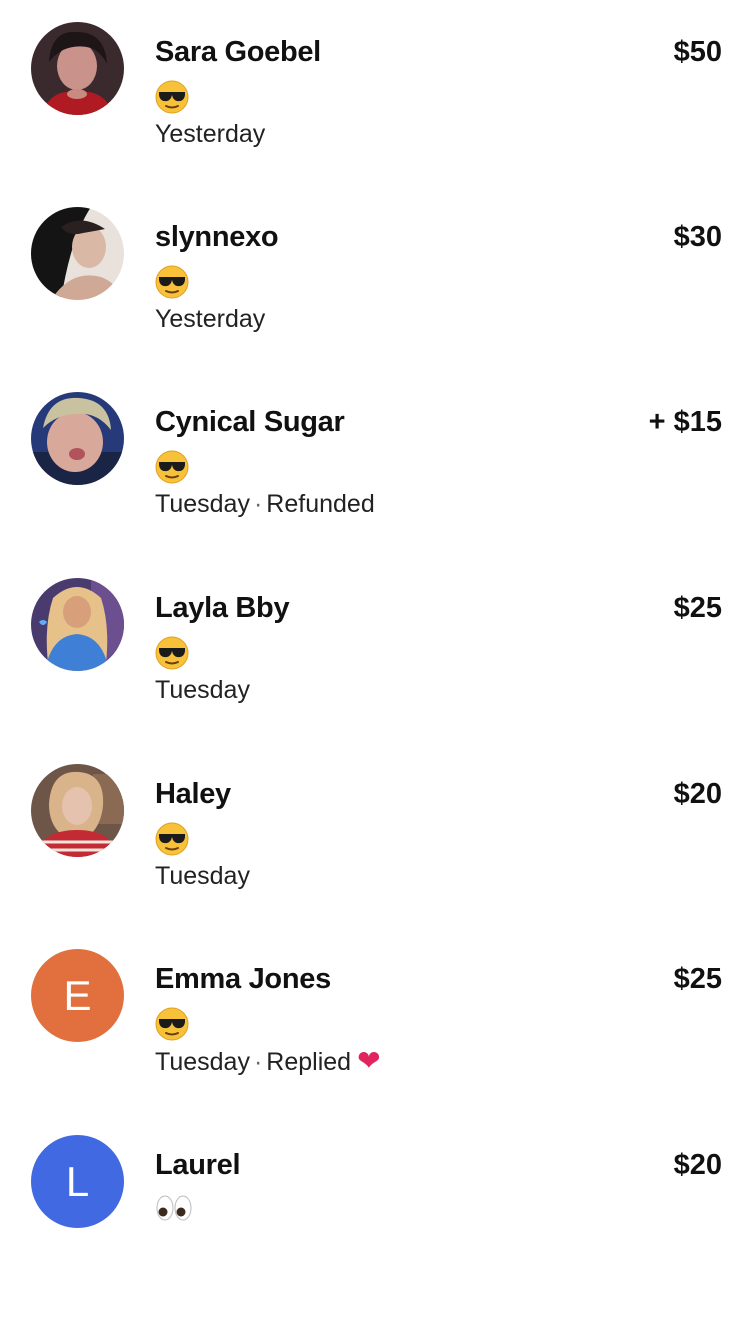  I want to click on transaction-status: Replied, so click(309, 1062).